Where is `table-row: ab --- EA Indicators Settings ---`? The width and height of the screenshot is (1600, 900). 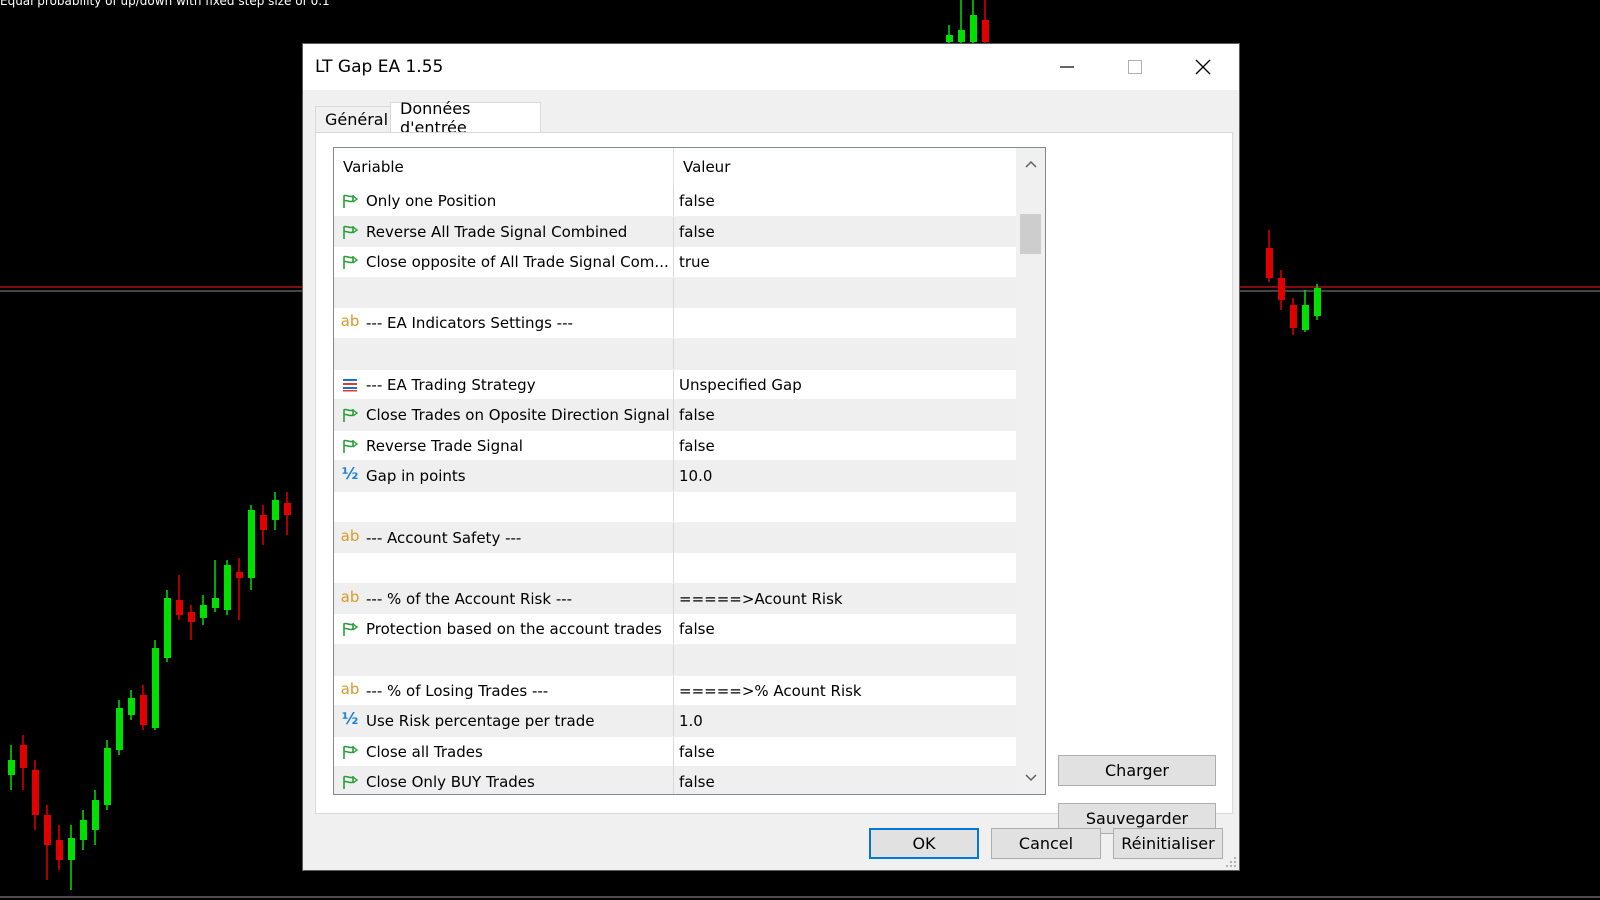
table-row: ab --- EA Indicators Settings --- is located at coordinates (675, 323).